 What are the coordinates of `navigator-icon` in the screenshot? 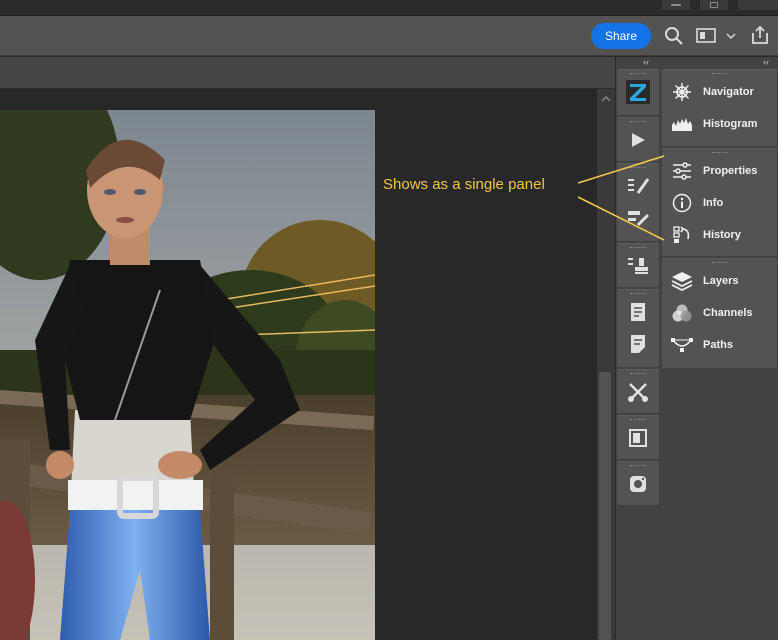 It's located at (682, 92).